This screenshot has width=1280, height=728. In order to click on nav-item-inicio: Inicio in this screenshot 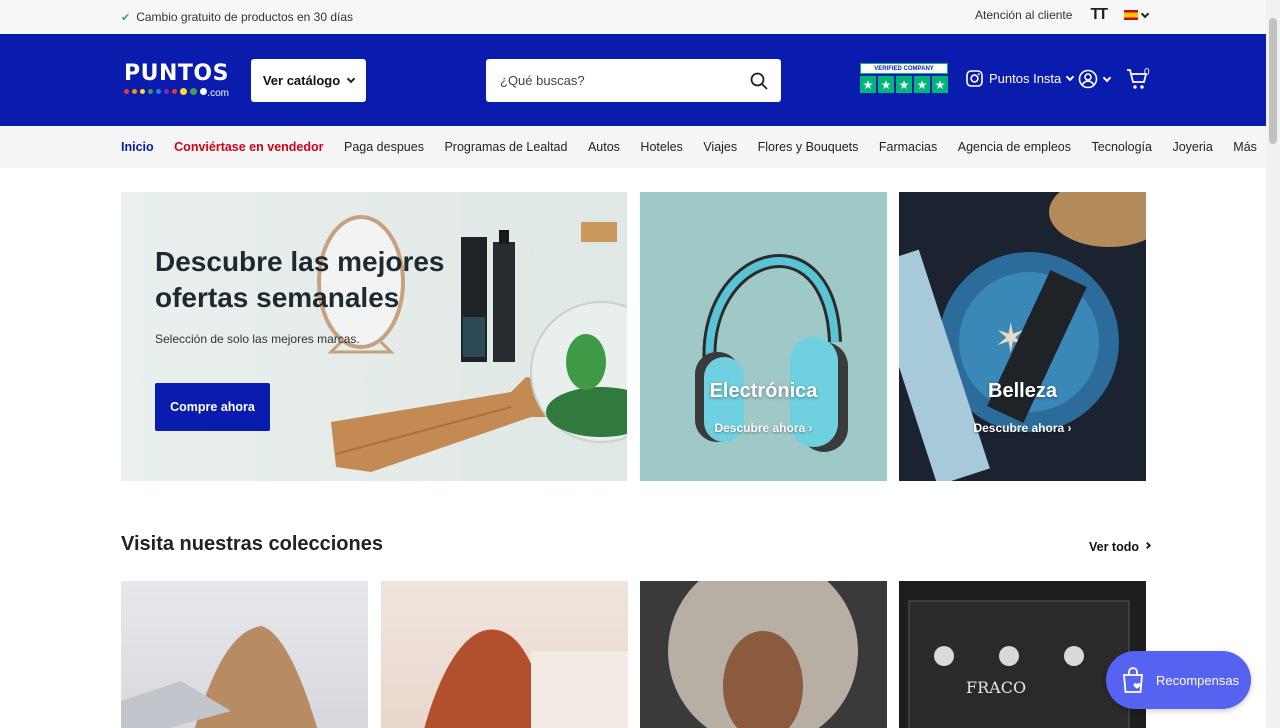, I will do `click(137, 147)`.